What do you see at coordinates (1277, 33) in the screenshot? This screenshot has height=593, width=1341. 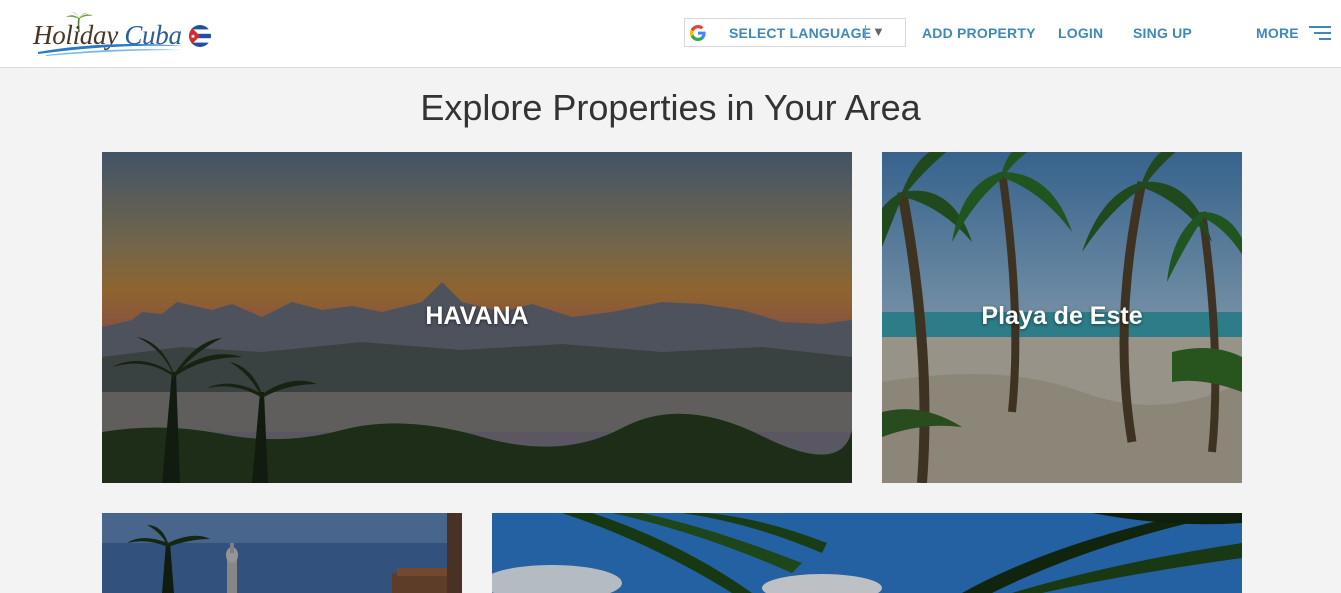 I see `nav-more: MORE` at bounding box center [1277, 33].